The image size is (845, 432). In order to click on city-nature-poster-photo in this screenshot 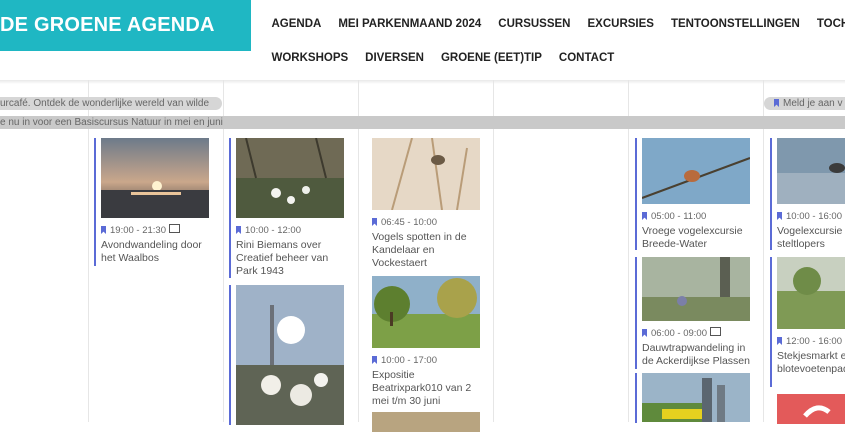, I will do `click(696, 397)`.